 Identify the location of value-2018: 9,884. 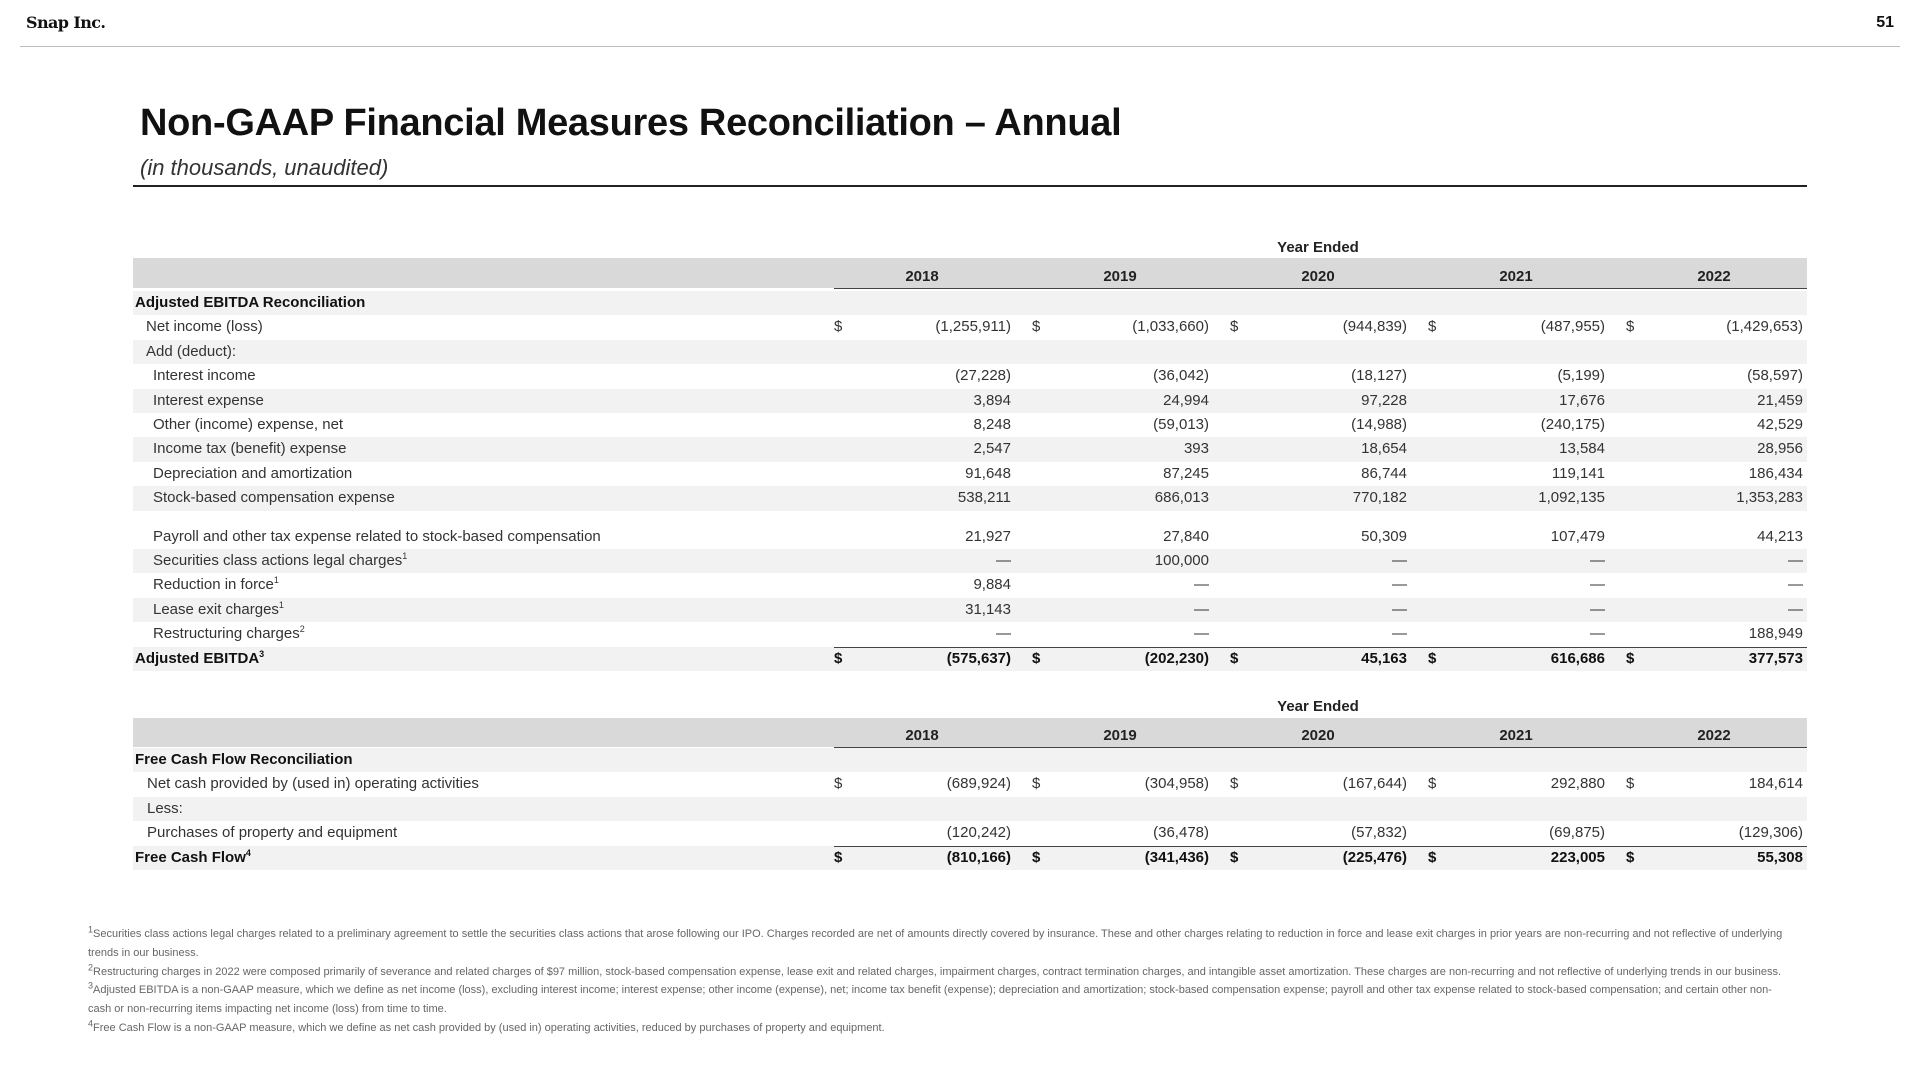
(992, 585).